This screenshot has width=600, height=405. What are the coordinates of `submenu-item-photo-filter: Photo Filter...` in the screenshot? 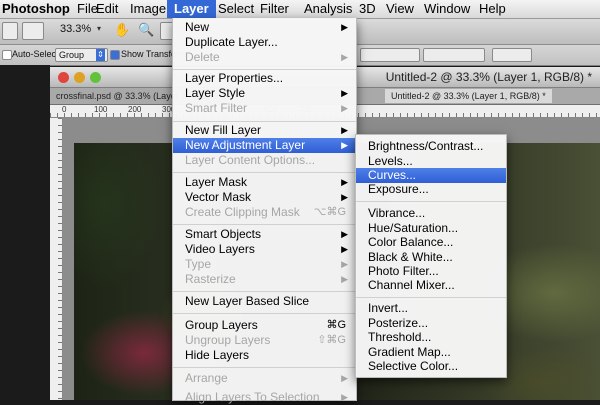 It's located at (431, 271).